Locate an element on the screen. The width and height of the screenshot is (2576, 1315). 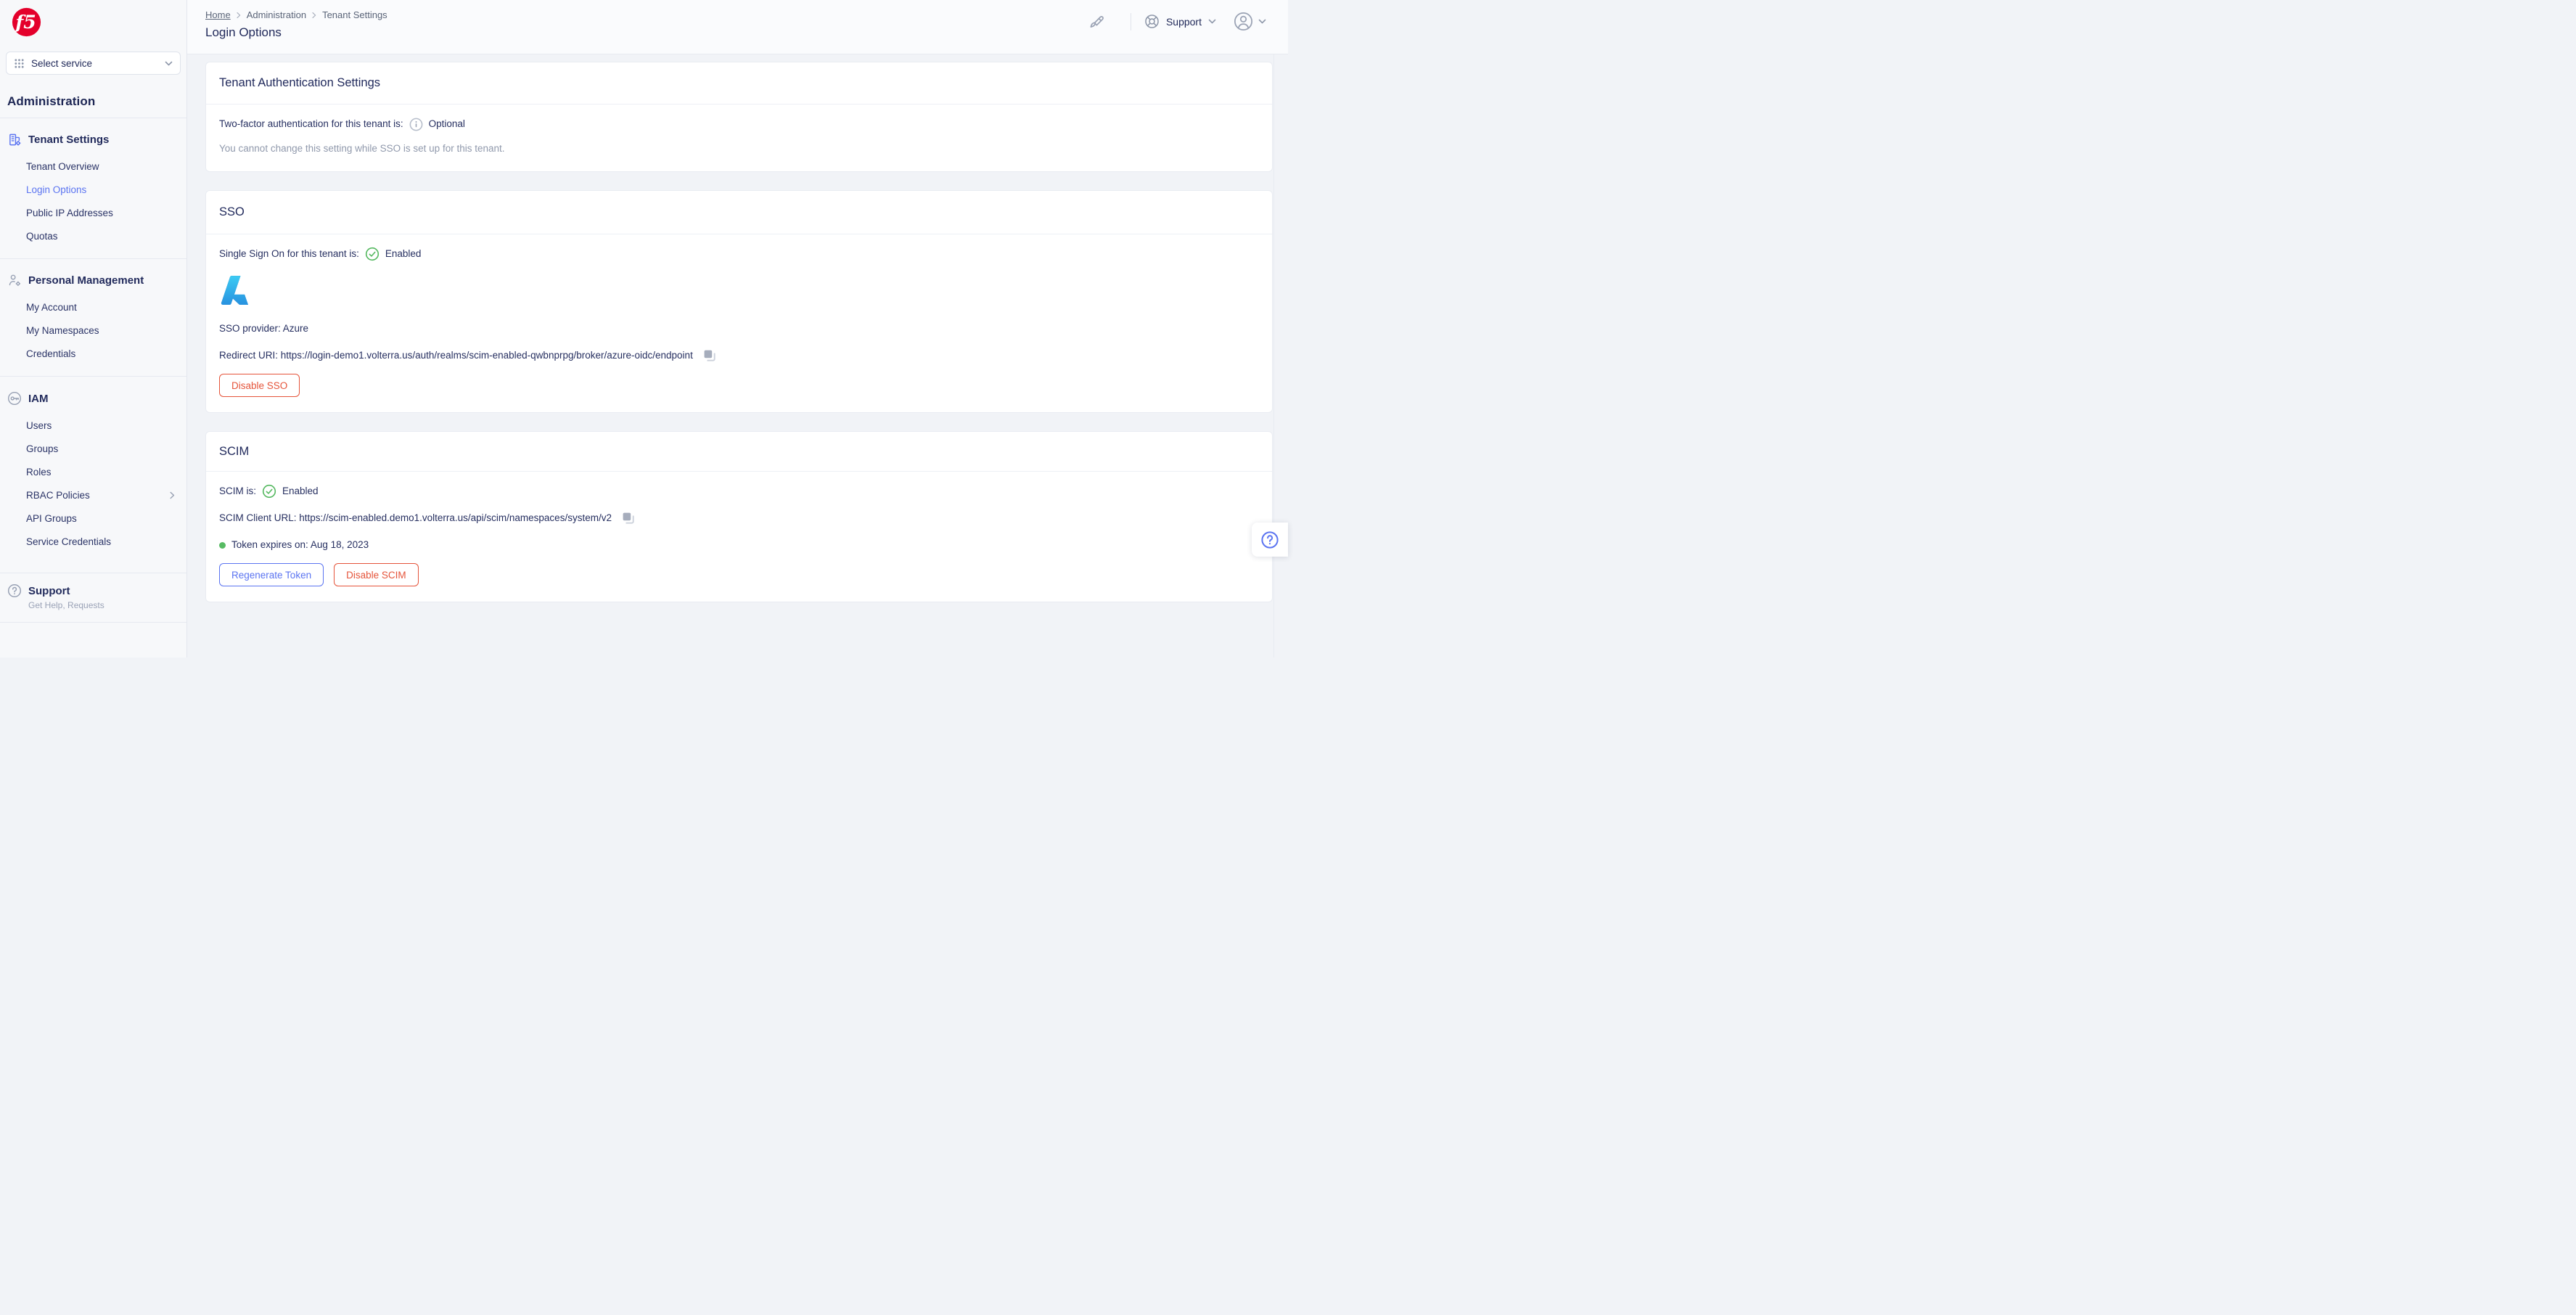
sidebar-item-rbac-policies: RBAC Policies is located at coordinates (93, 495).